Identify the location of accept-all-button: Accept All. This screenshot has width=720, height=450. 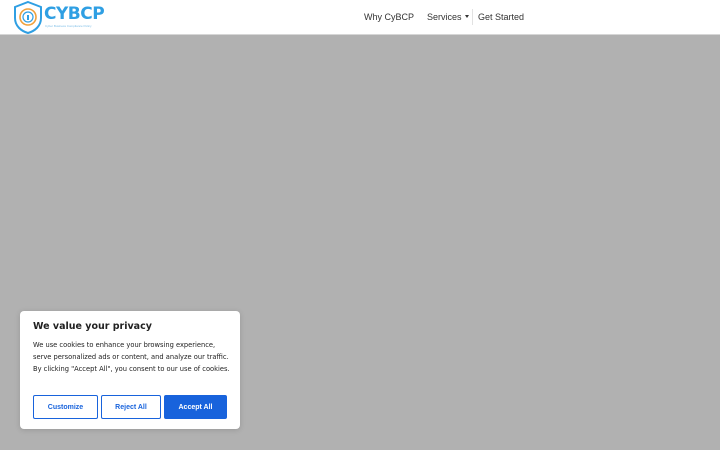
(195, 407).